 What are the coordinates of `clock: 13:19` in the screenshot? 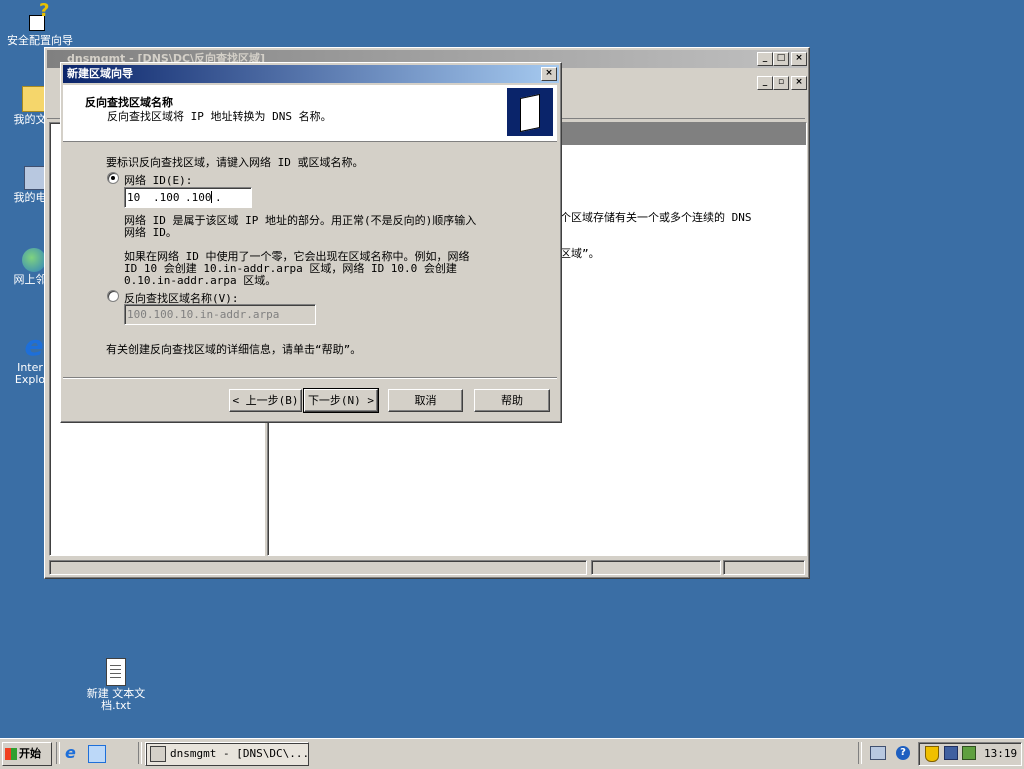 It's located at (1001, 753).